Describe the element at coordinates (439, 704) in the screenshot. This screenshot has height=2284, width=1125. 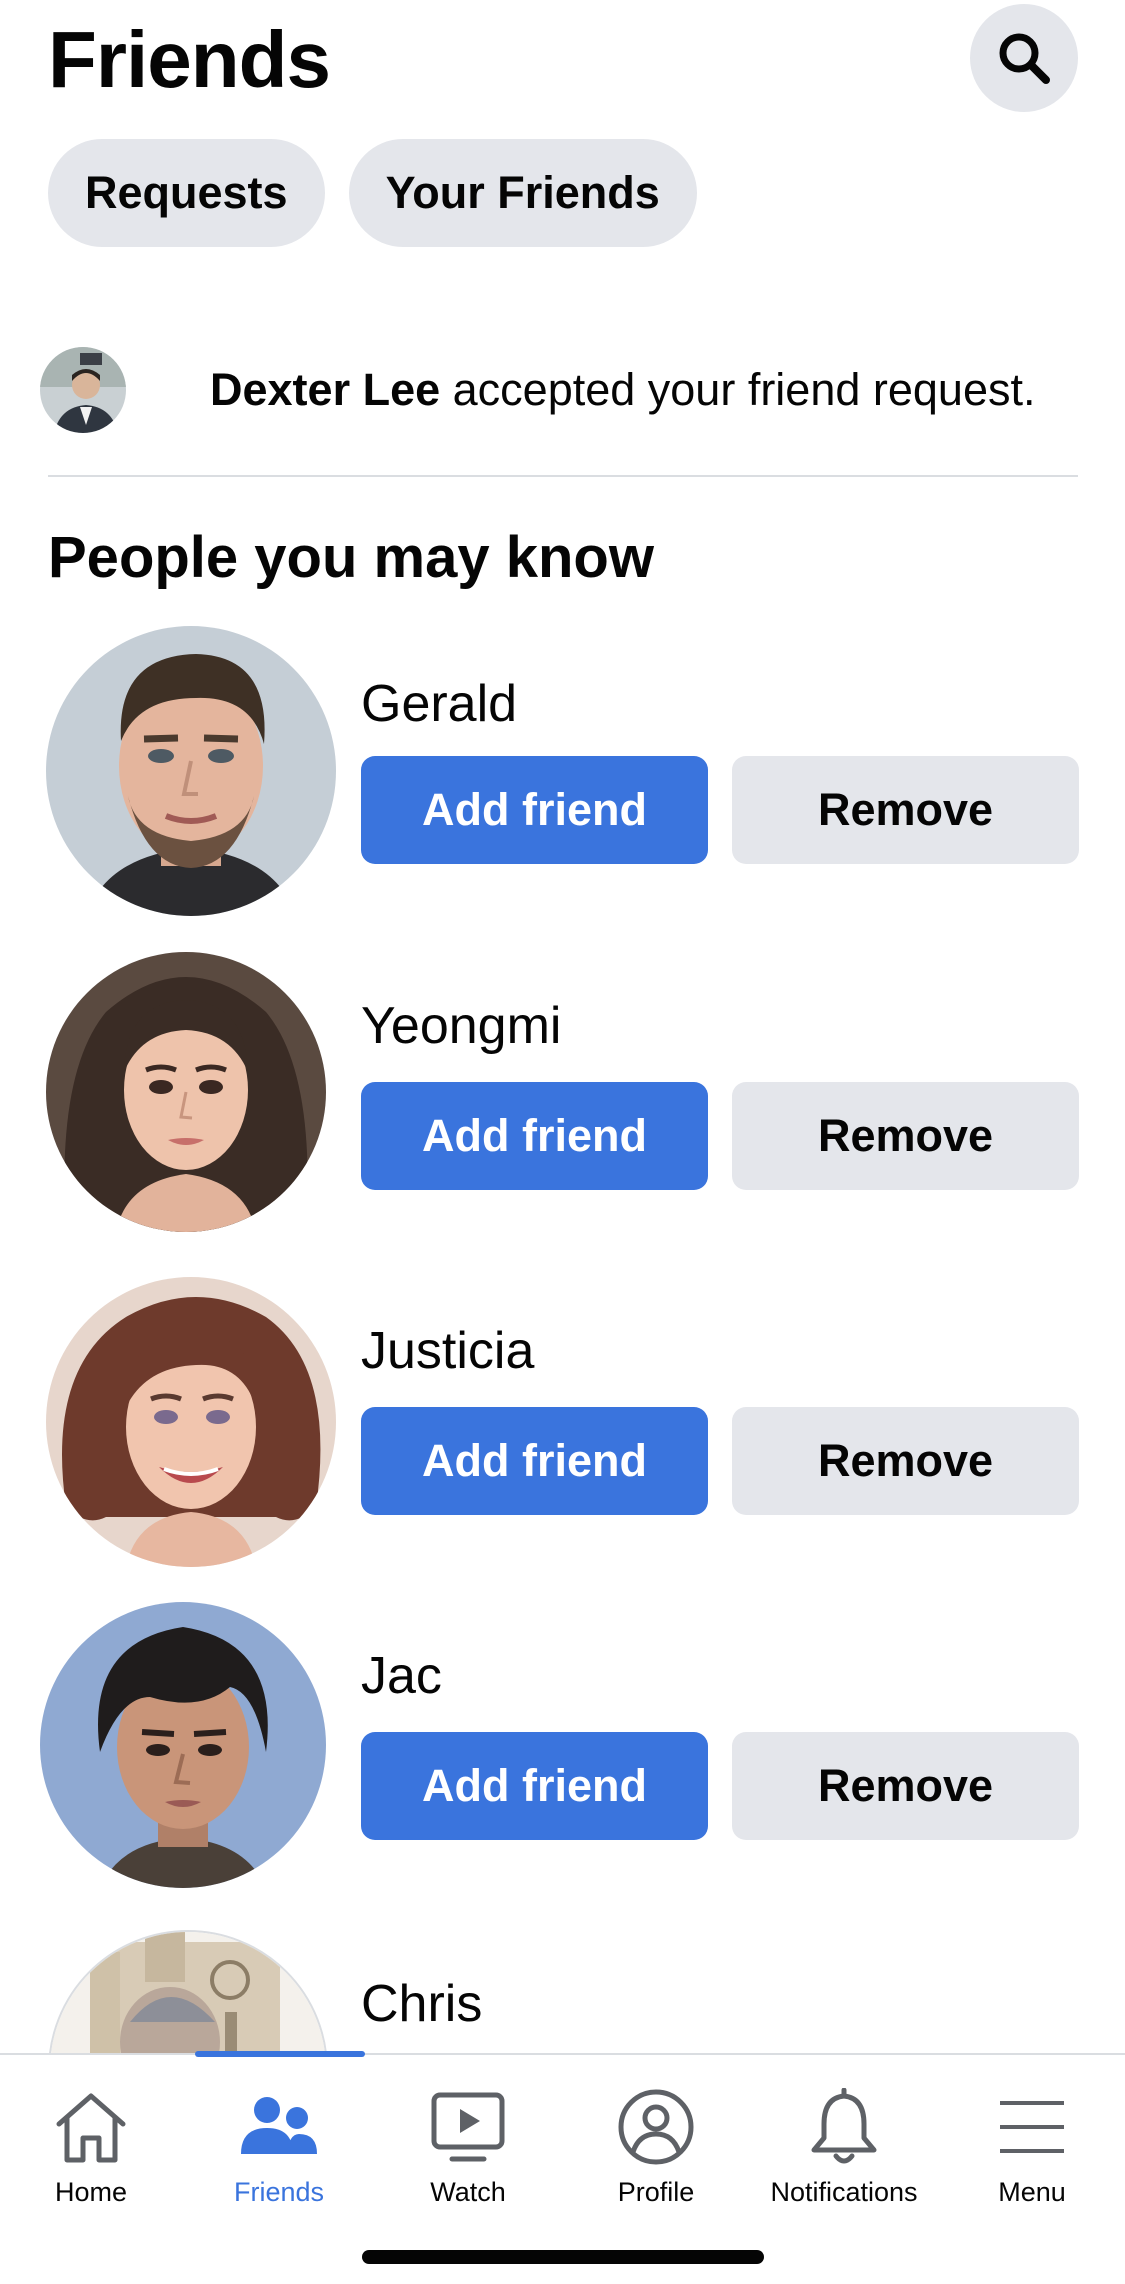
I see `person-name: Gerald` at that location.